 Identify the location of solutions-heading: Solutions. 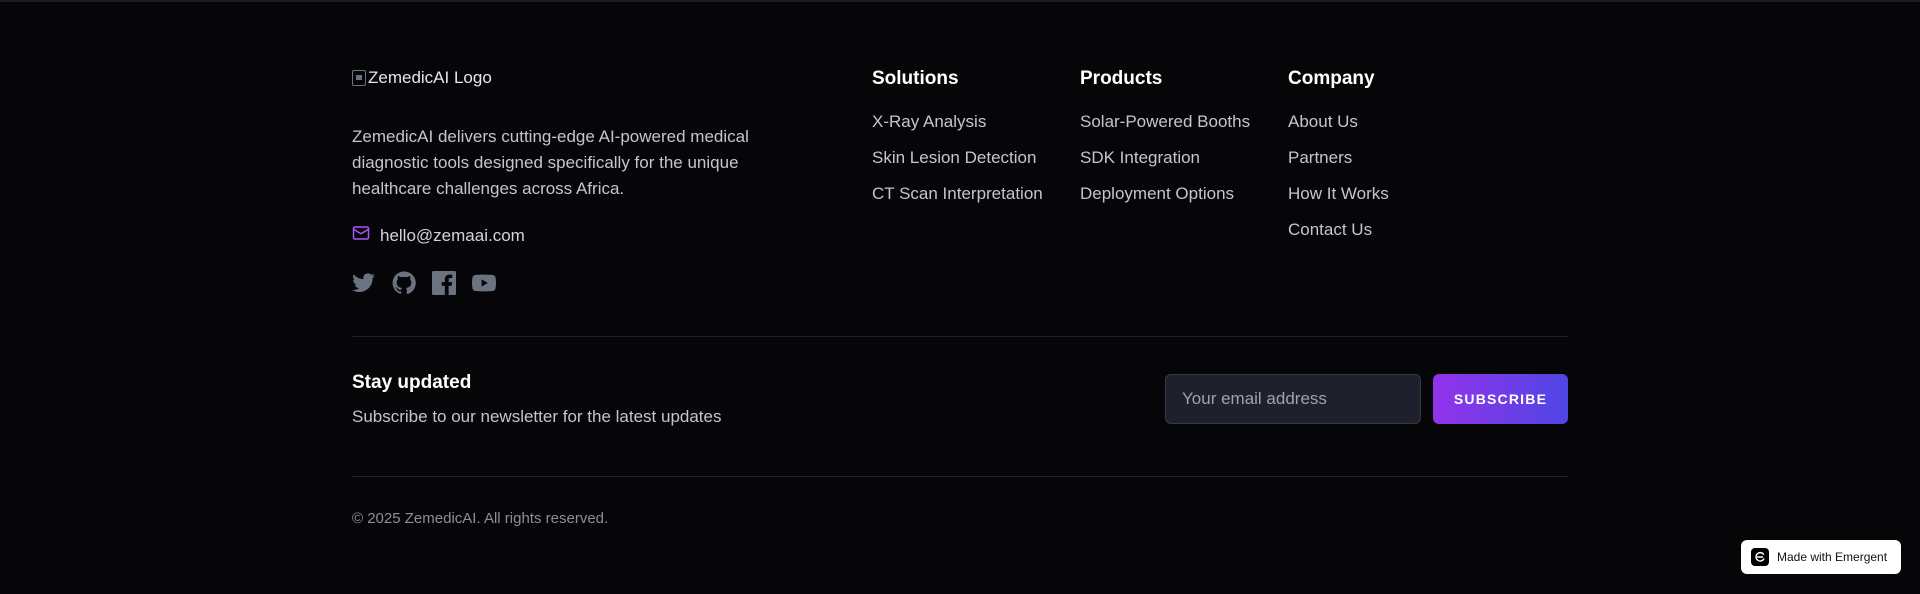
(915, 78).